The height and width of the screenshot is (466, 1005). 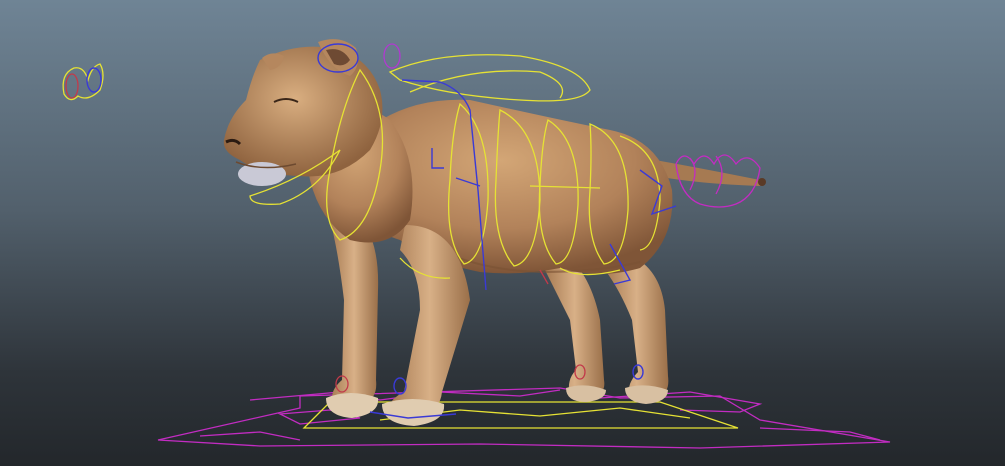 What do you see at coordinates (524, 418) in the screenshot?
I see `ground-control-curves` at bounding box center [524, 418].